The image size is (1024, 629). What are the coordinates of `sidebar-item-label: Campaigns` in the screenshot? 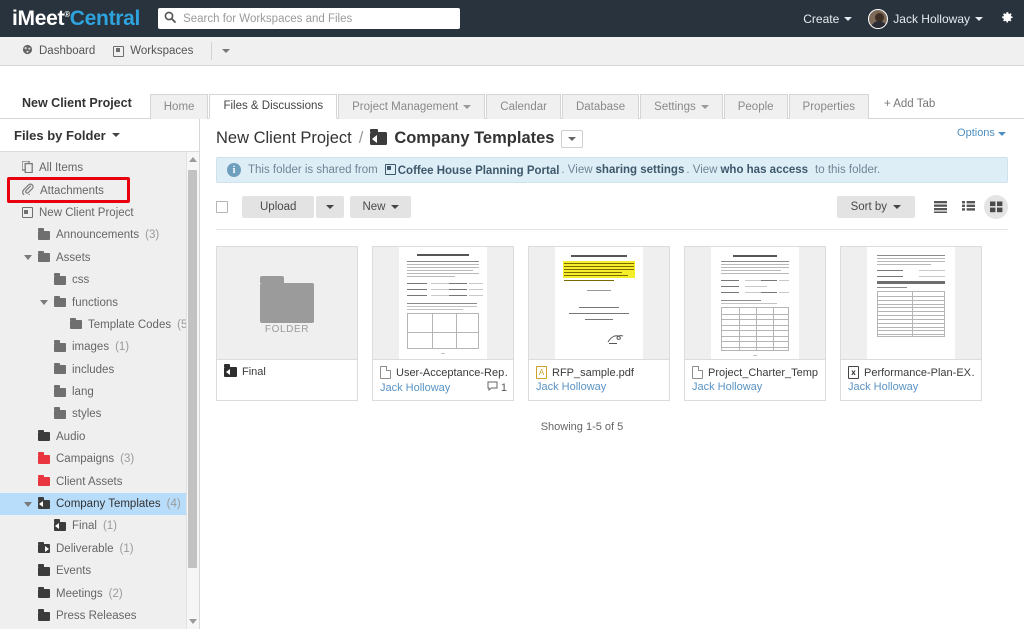 It's located at (85, 459).